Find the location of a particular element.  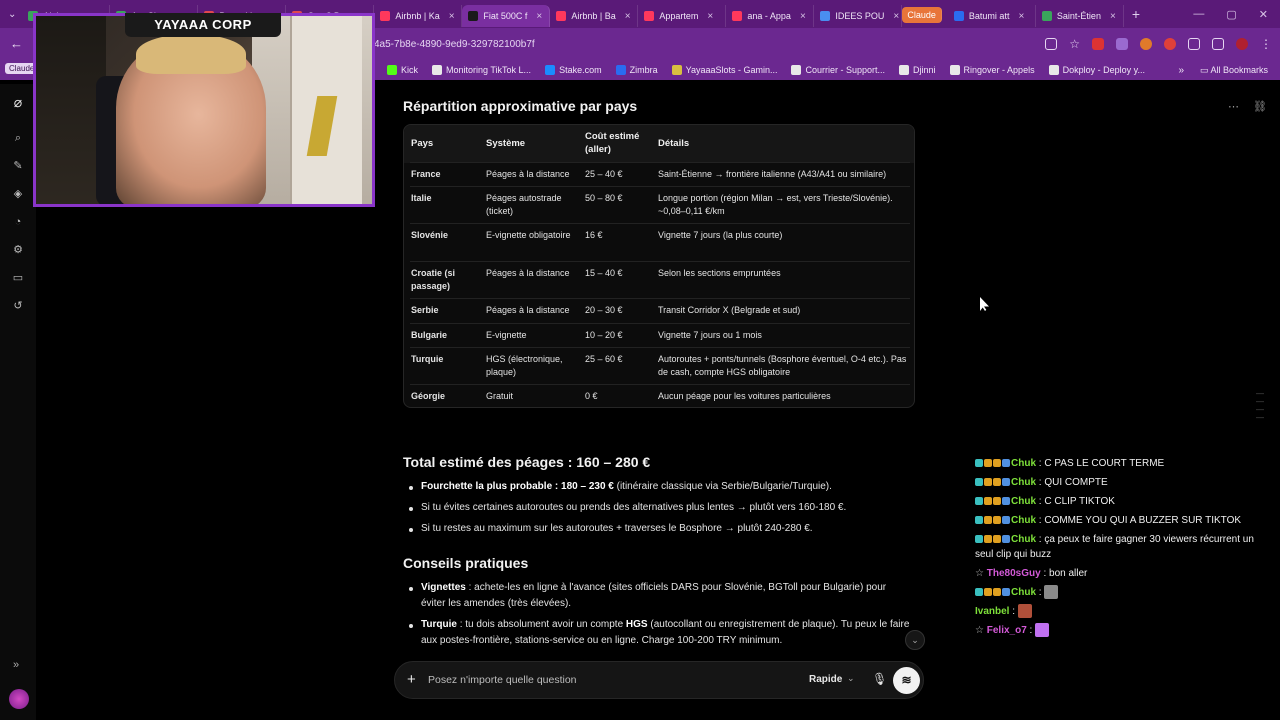

browser-tab: Airbnb | Ka × is located at coordinates (418, 16).